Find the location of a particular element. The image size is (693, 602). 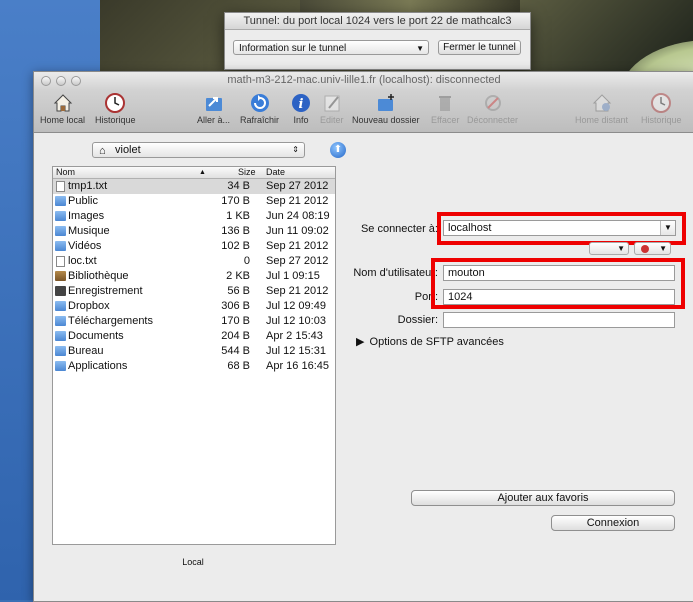

protocol-combo: ▼ is located at coordinates (609, 248).